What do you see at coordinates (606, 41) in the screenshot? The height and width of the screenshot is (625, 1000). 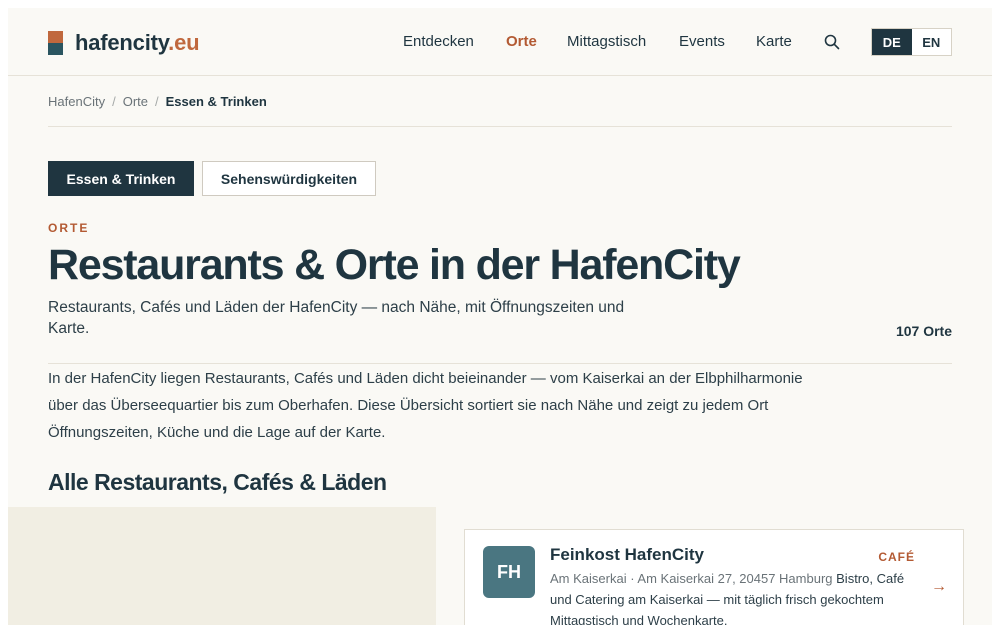 I see `nav-item-mittagstisch: Mittagstisch` at bounding box center [606, 41].